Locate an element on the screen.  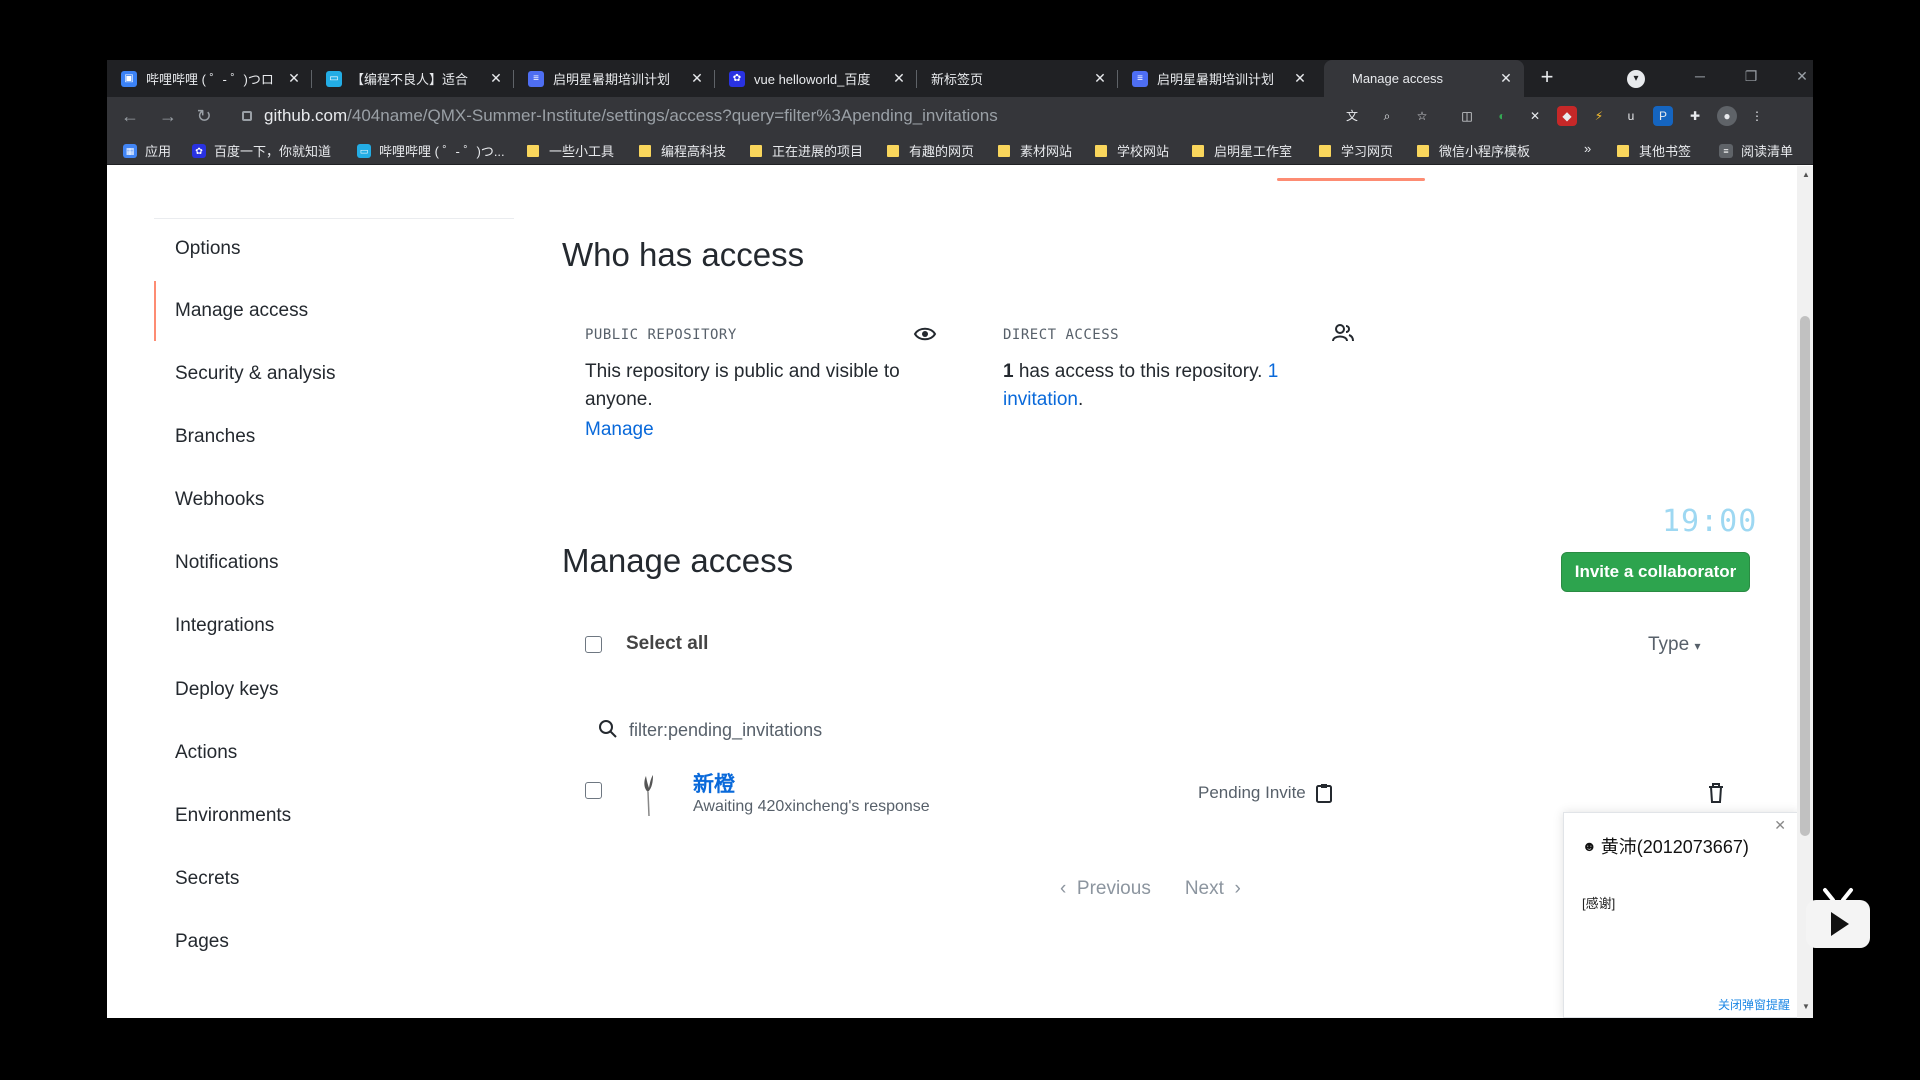
sidebar-item-integrations: Integrations is located at coordinates (334, 626).